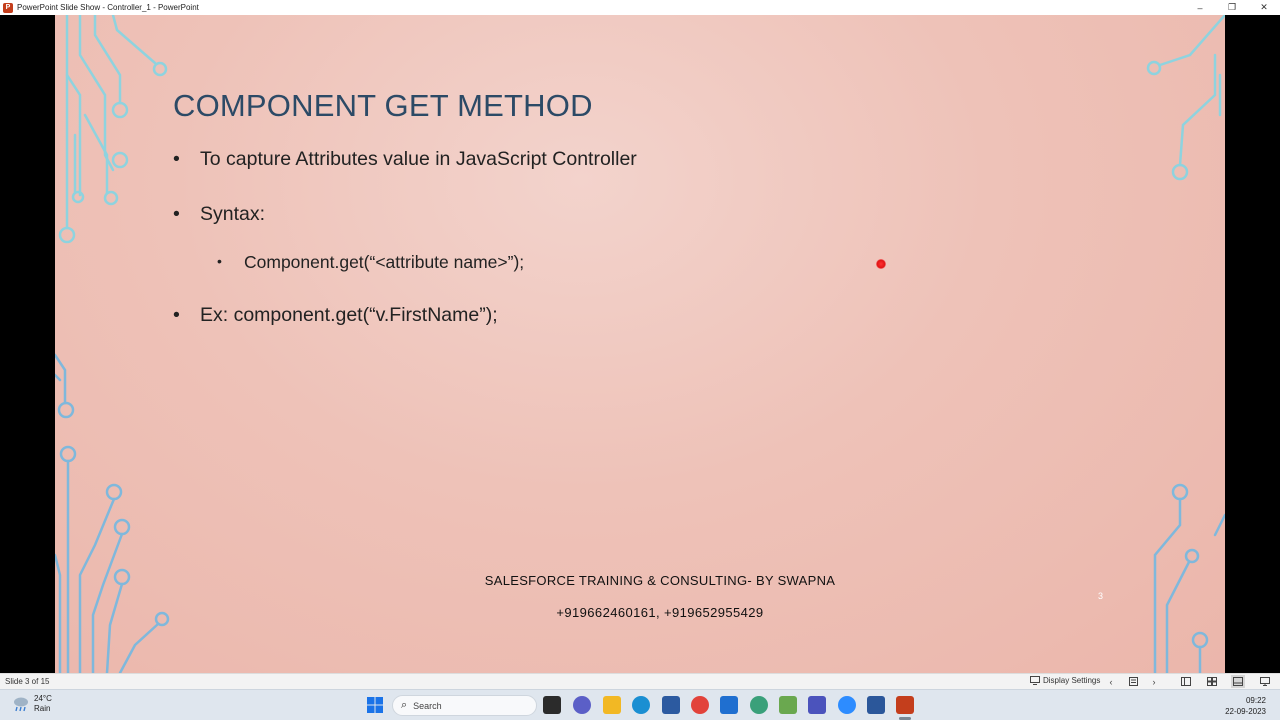 The height and width of the screenshot is (720, 1280). I want to click on bullet-item: • Ex: component.get(“v.FirstName”);, so click(335, 315).